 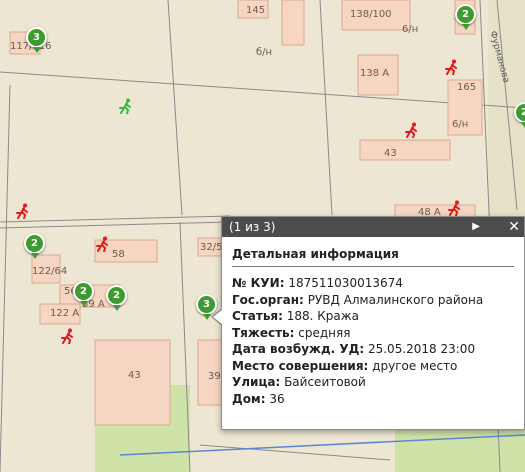 I want to click on building-label: б/н, so click(x=264, y=52).